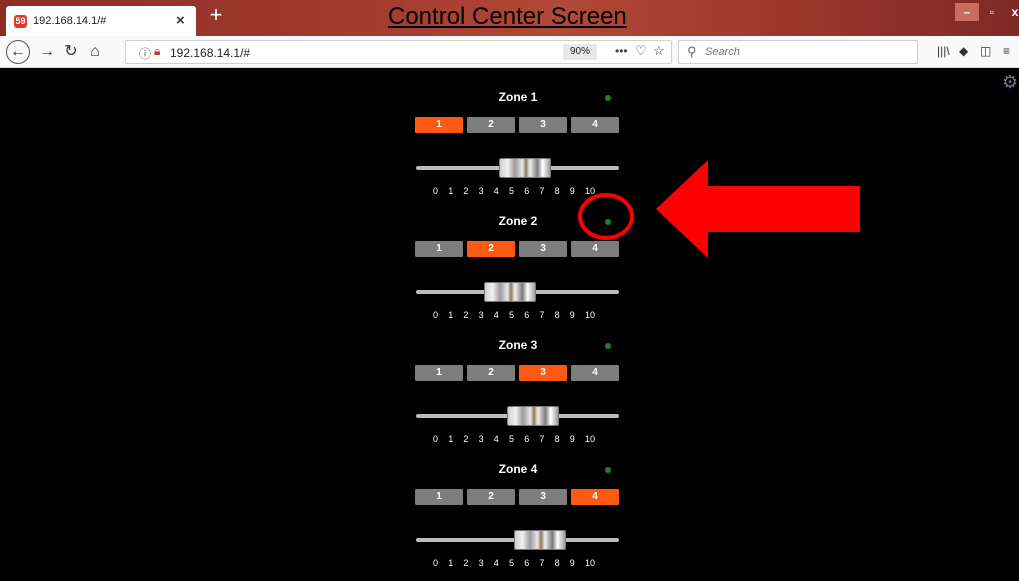 The width and height of the screenshot is (1019, 581). What do you see at coordinates (963, 51) in the screenshot?
I see `extension-icon: ◆` at bounding box center [963, 51].